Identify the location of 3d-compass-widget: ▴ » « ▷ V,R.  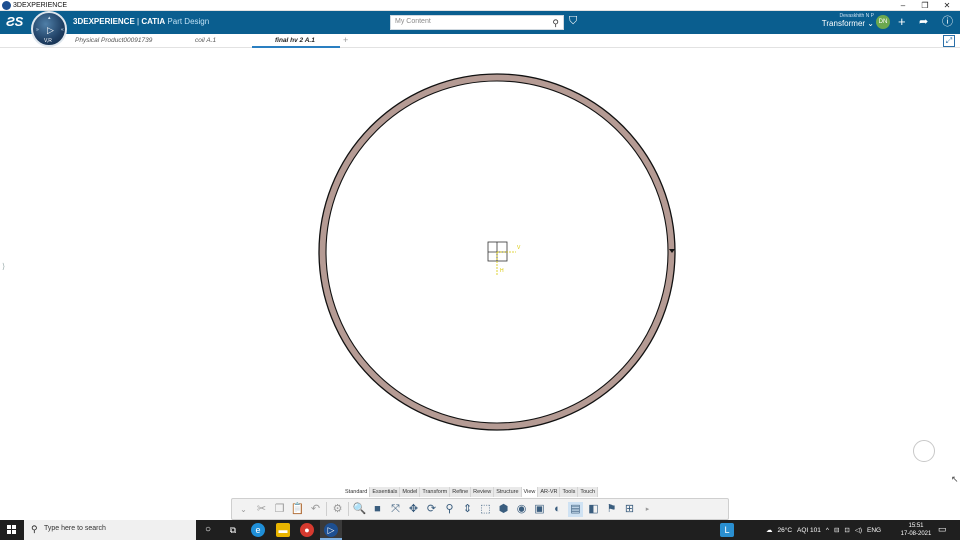
(49, 29).